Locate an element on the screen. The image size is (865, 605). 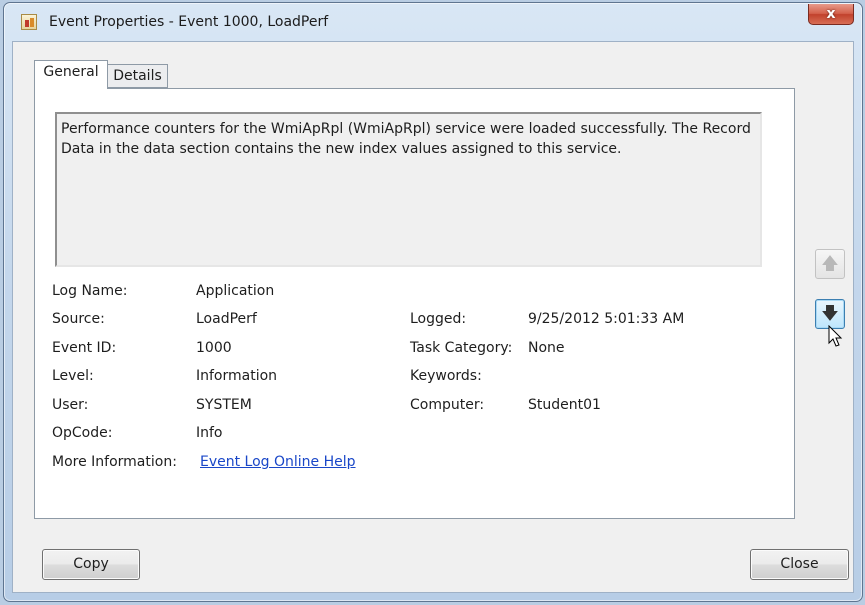
previous-event-button: 🡅 is located at coordinates (830, 264).